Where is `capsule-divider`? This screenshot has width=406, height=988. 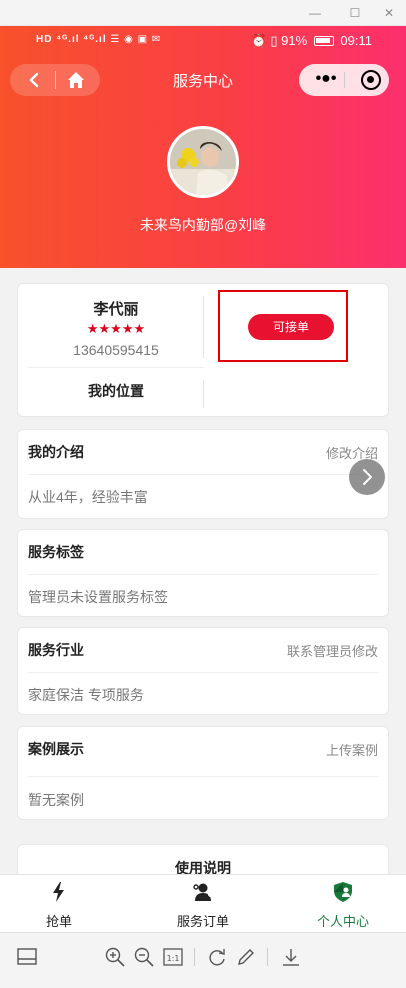 capsule-divider is located at coordinates (344, 80).